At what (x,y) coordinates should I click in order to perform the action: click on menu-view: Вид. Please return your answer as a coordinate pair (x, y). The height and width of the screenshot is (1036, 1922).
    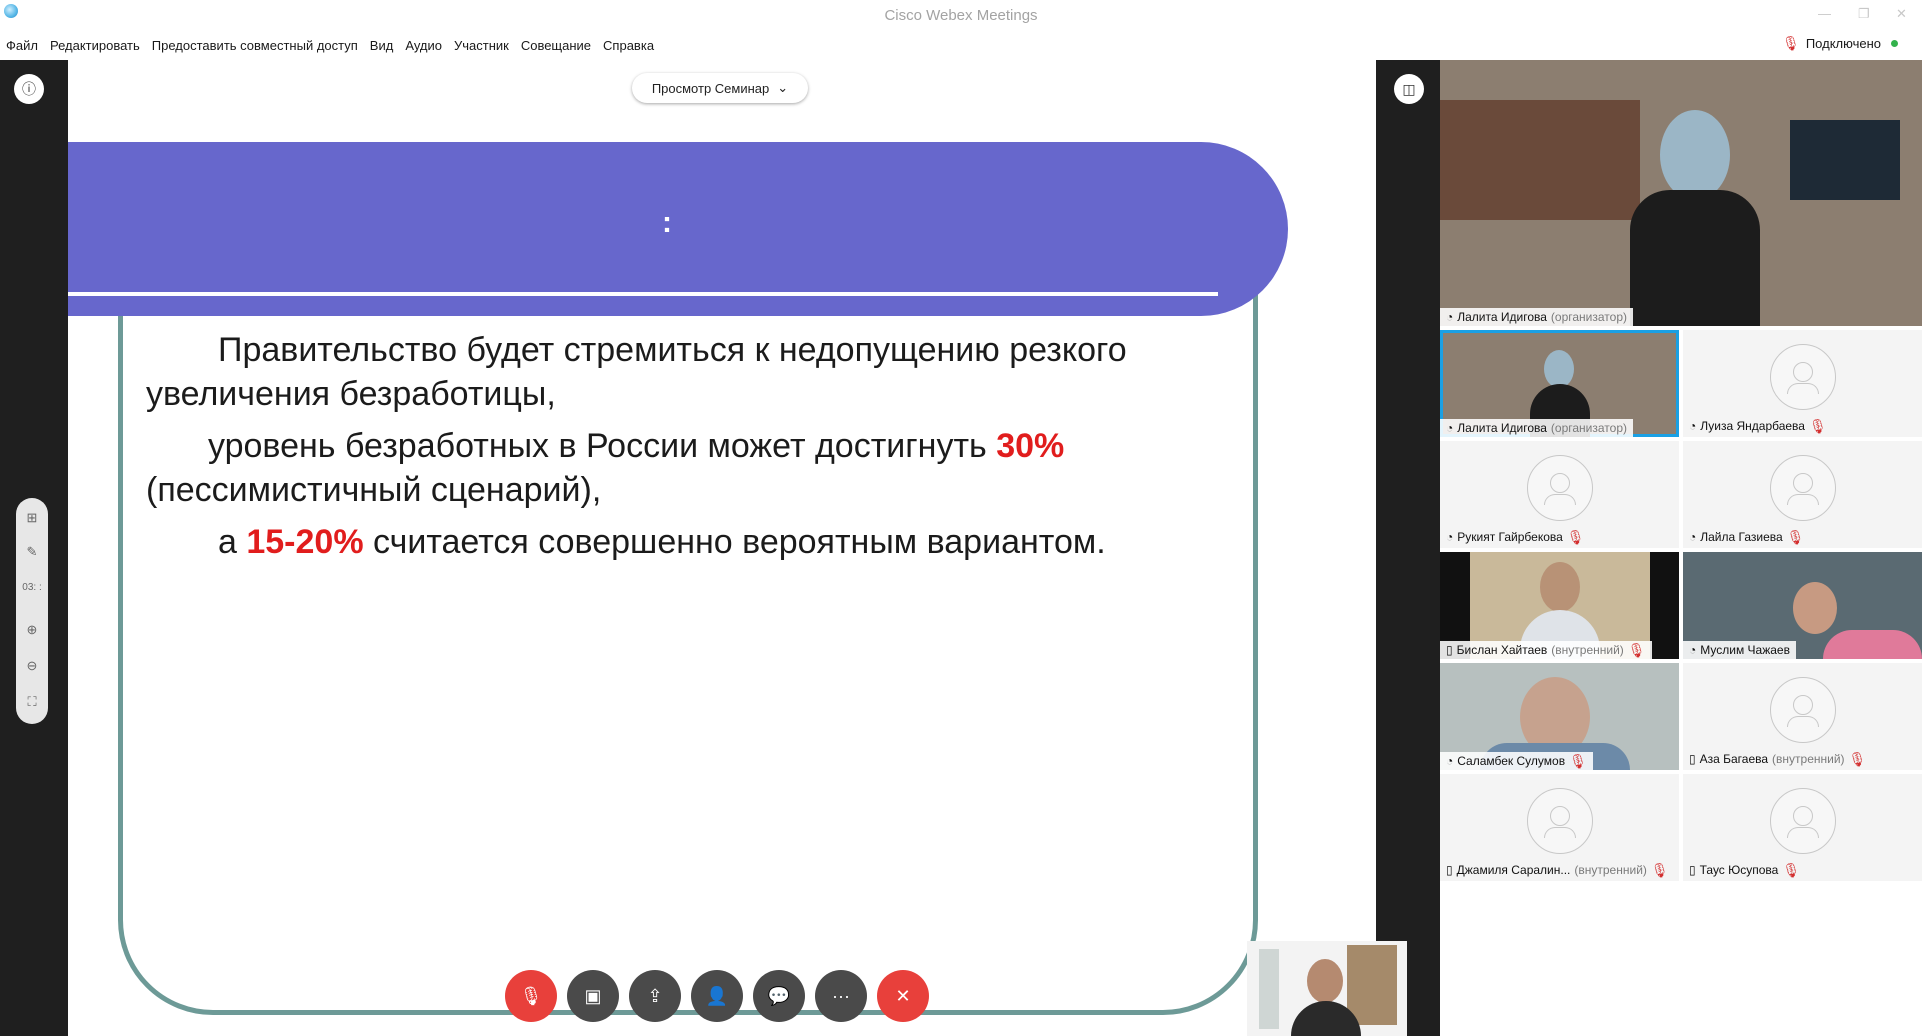
    Looking at the image, I should click on (382, 45).